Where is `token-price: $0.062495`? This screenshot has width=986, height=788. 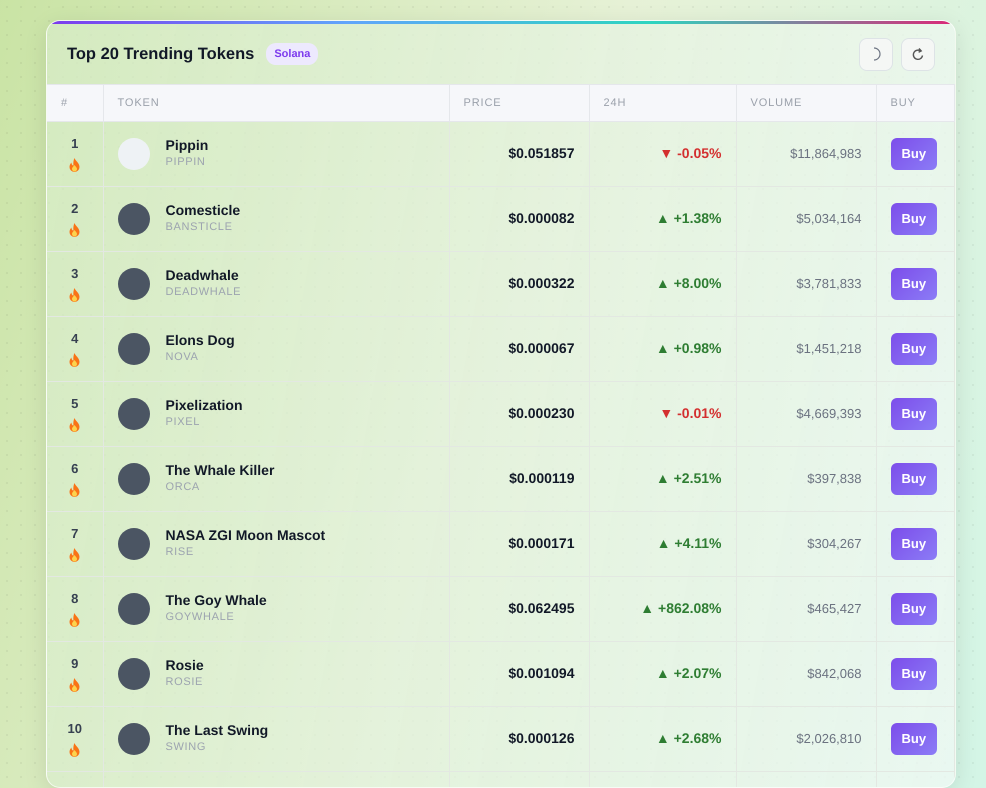 token-price: $0.062495 is located at coordinates (541, 608).